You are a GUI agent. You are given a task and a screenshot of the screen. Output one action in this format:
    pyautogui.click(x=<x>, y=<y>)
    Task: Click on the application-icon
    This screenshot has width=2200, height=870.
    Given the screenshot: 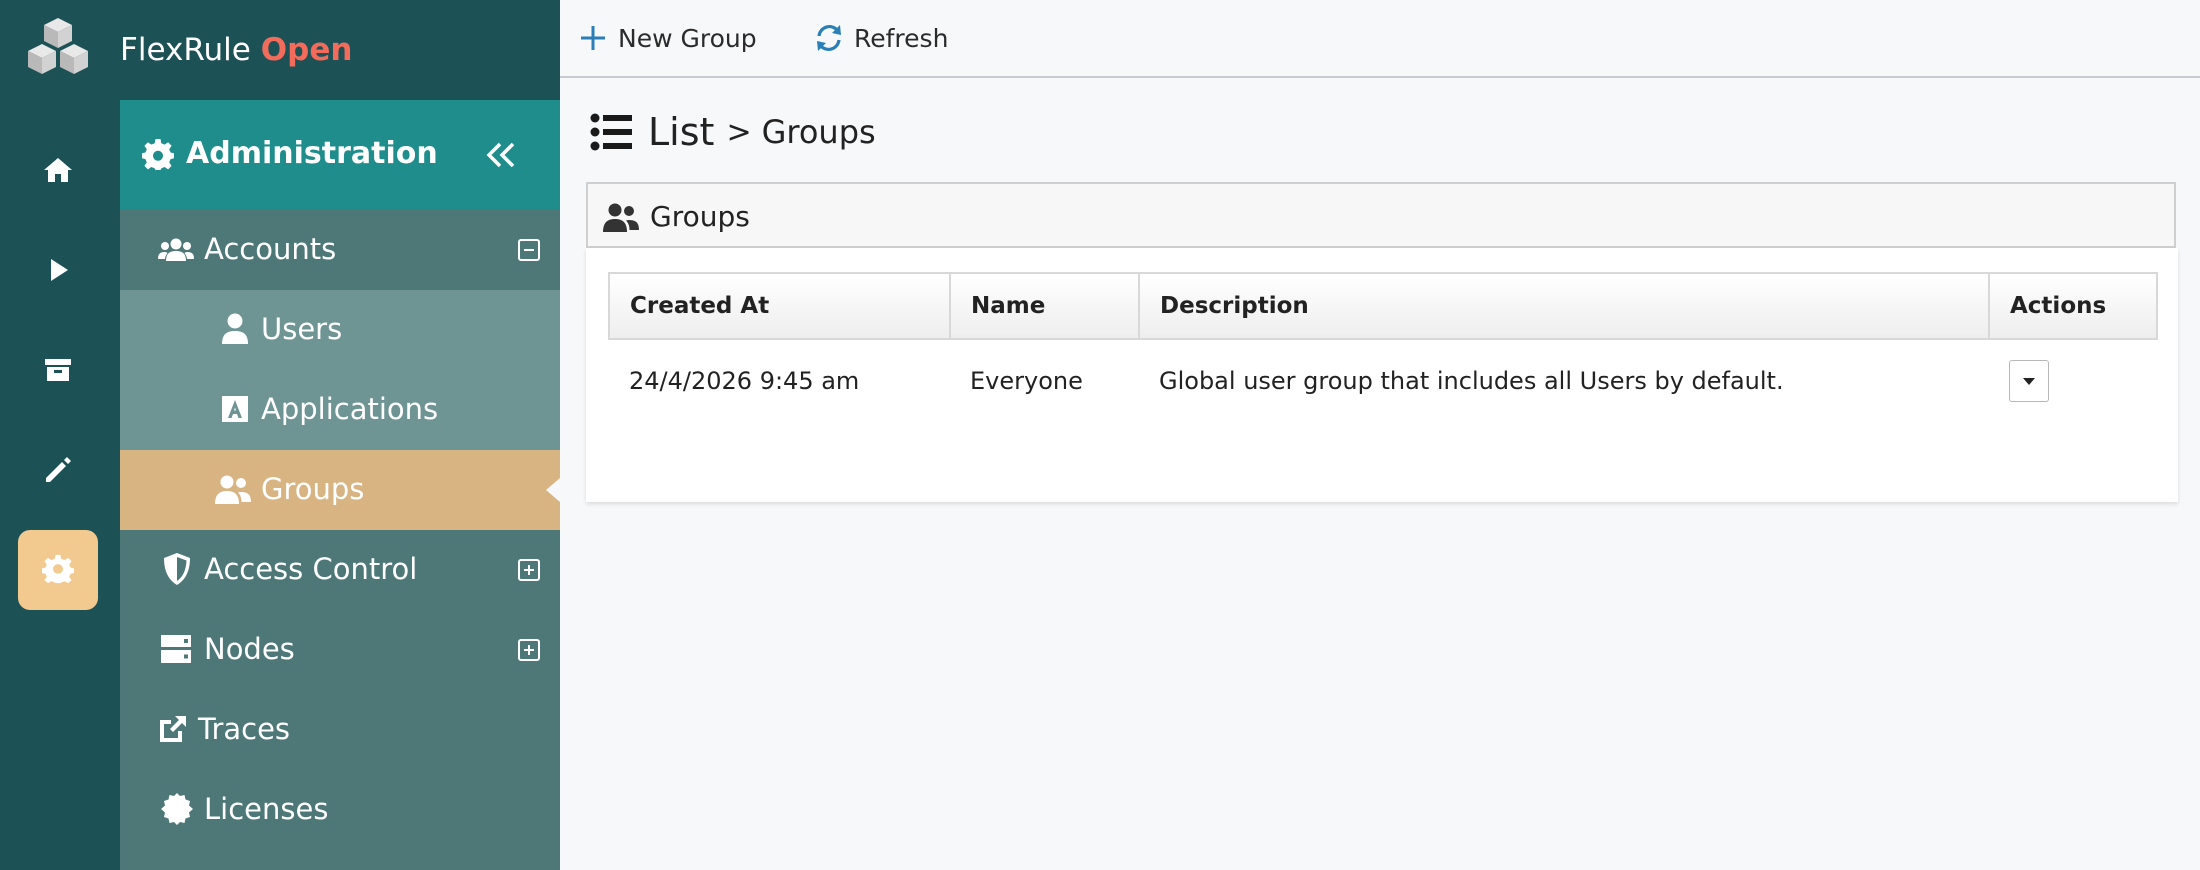 What is the action you would take?
    pyautogui.click(x=235, y=409)
    